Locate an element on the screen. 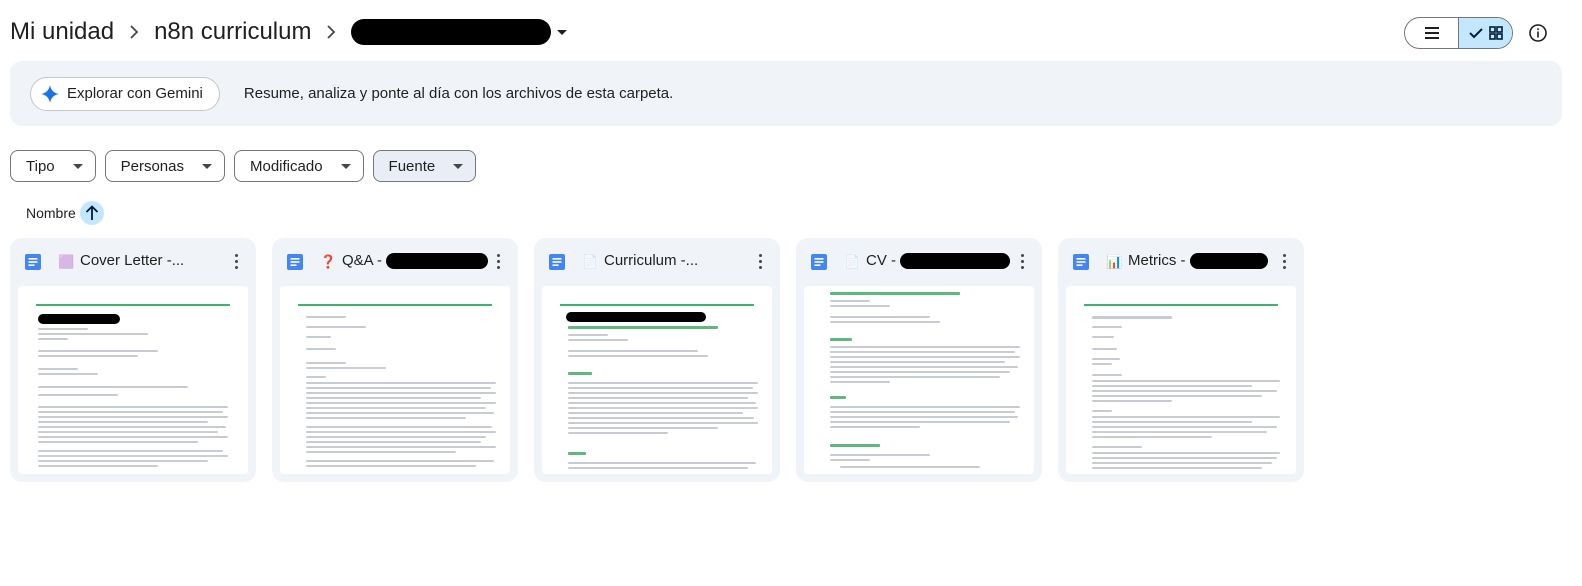 This screenshot has width=1582, height=586. sort-control: Nombre is located at coordinates (65, 213).